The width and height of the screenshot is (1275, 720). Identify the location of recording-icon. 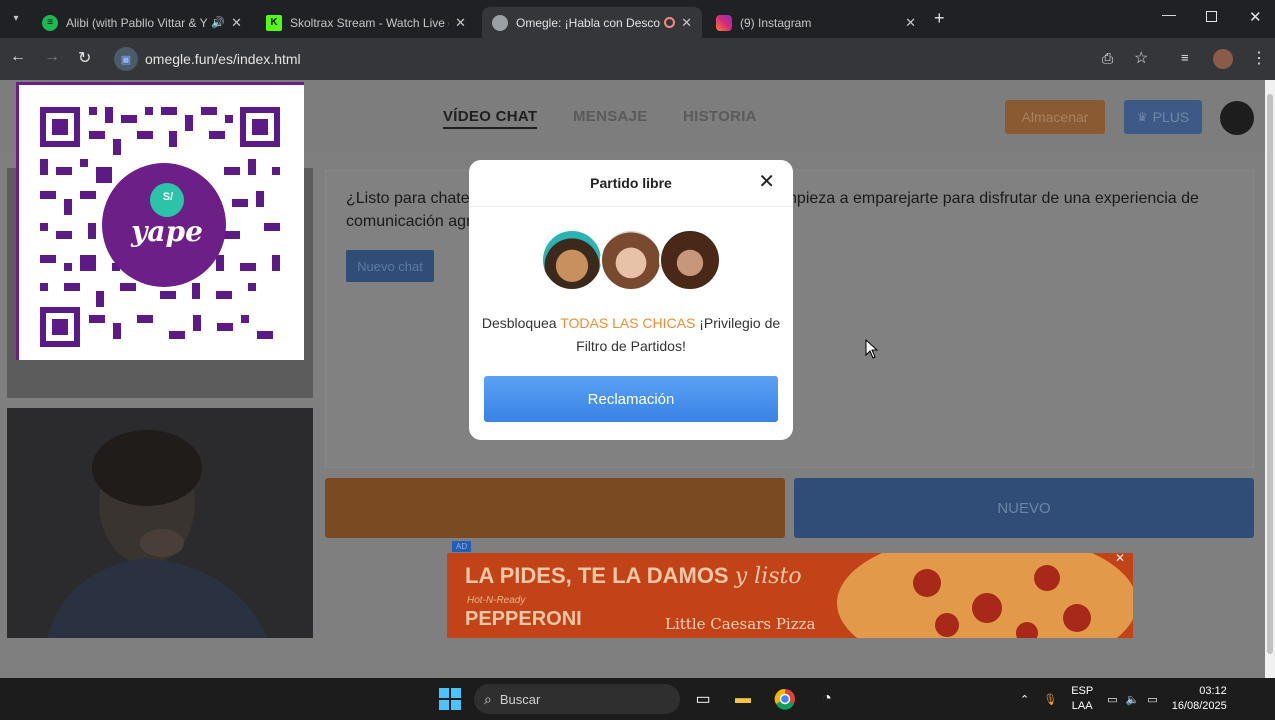
(670, 22).